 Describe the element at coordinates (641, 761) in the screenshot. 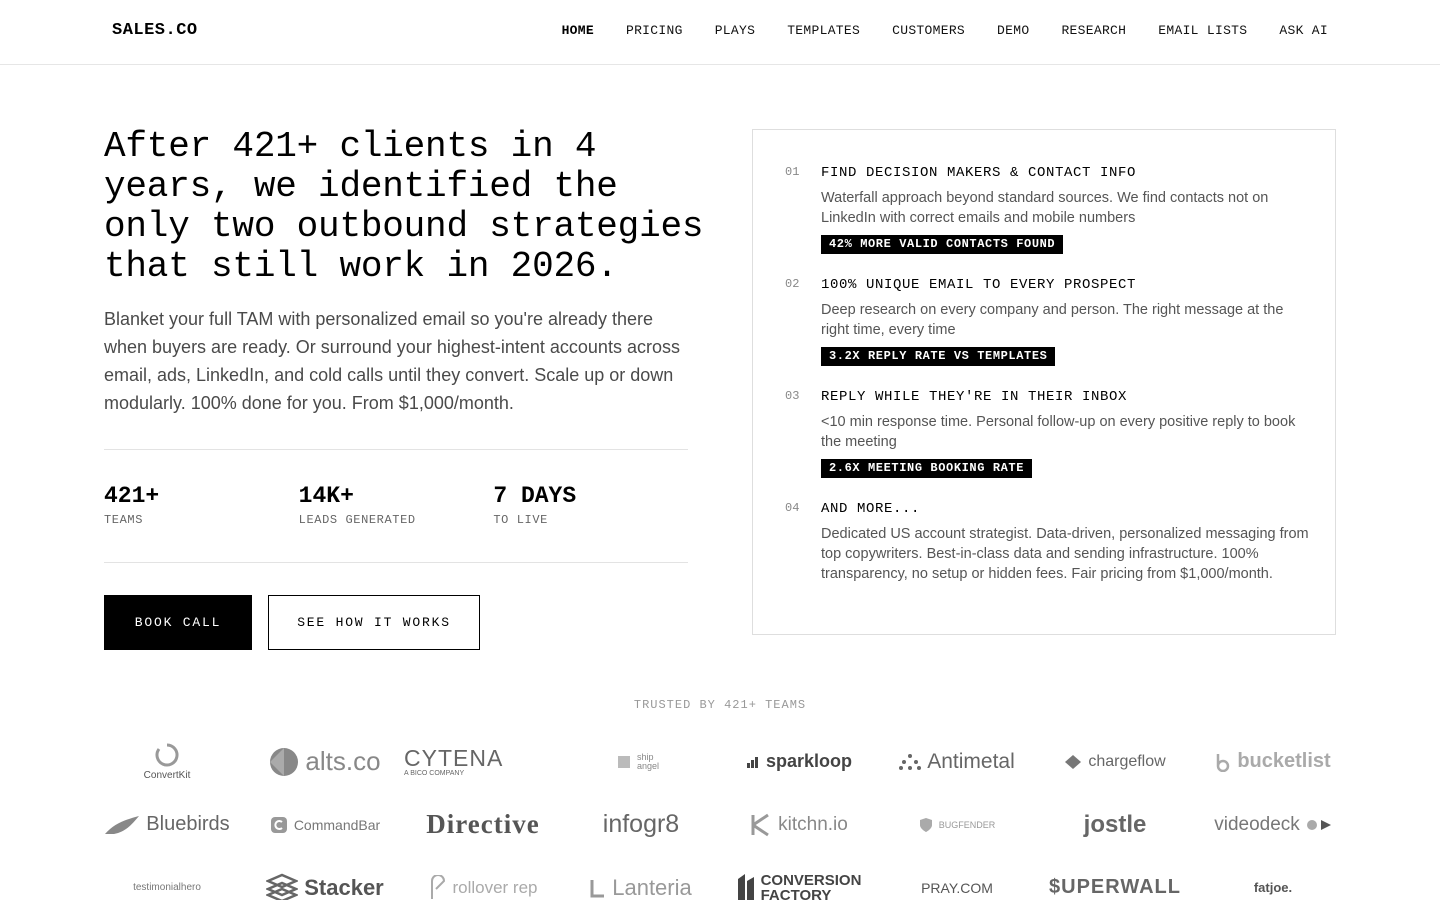

I see `logo-ship-angel: ship angel` at that location.